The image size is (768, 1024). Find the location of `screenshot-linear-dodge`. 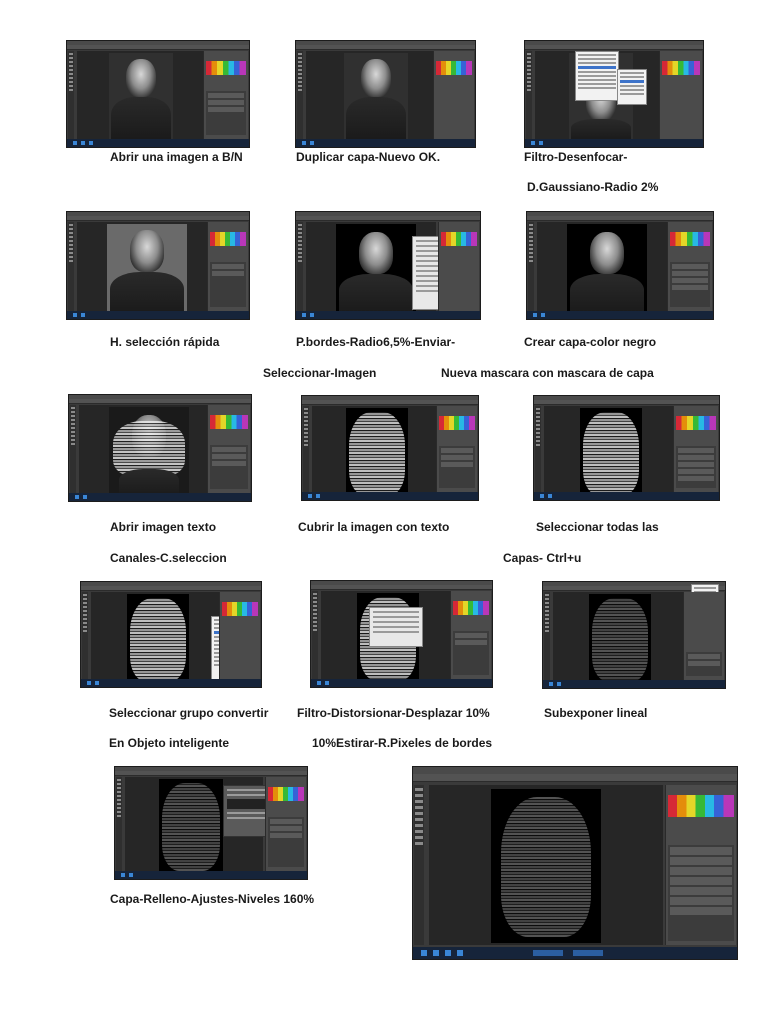

screenshot-linear-dodge is located at coordinates (634, 635).